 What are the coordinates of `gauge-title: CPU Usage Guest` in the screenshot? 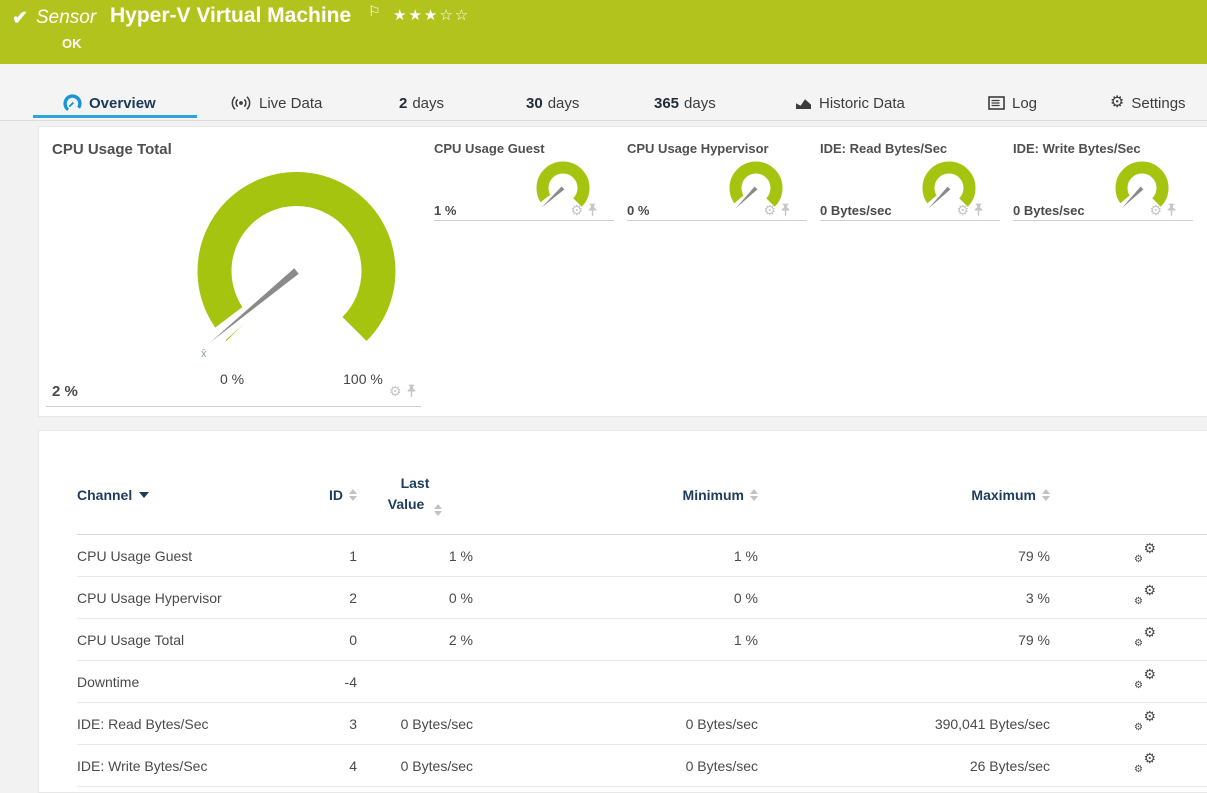 It's located at (489, 148).